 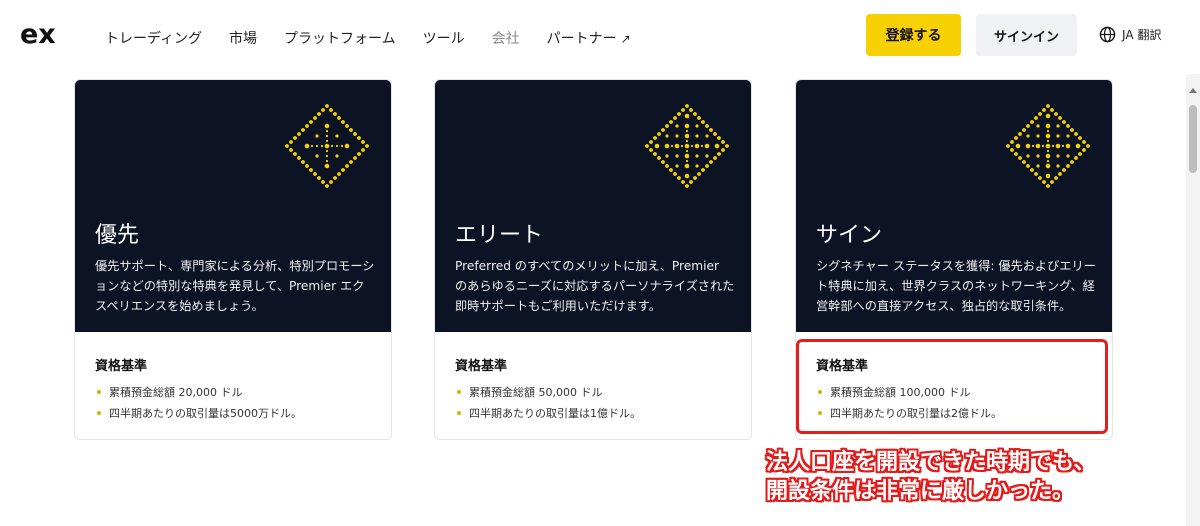 I want to click on nav-item-tools: ツール, so click(x=444, y=38).